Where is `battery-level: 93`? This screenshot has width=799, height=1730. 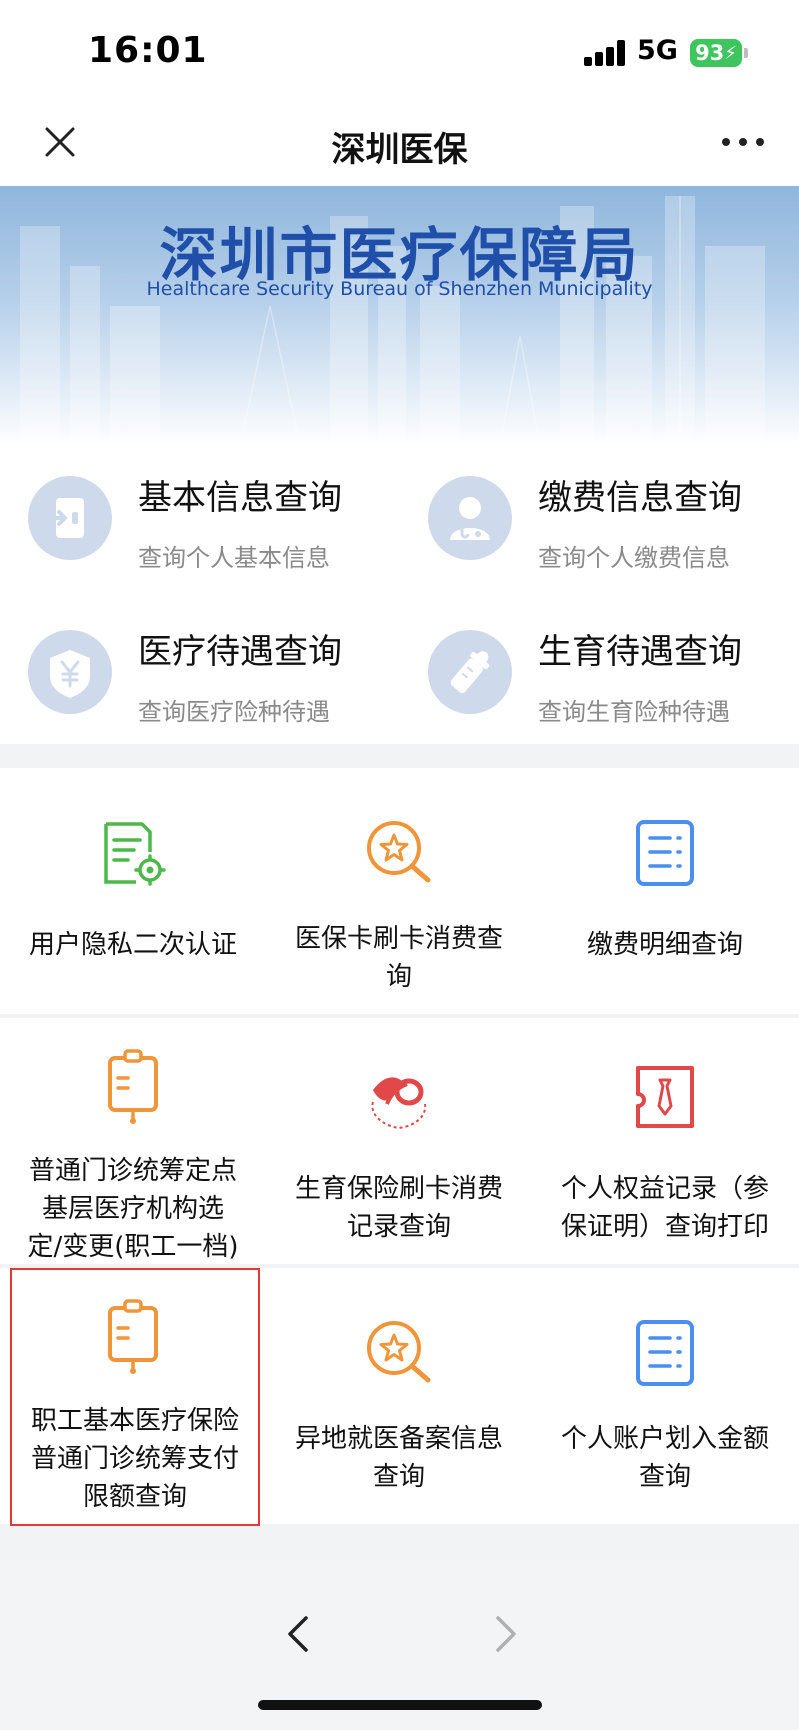 battery-level: 93 is located at coordinates (710, 53).